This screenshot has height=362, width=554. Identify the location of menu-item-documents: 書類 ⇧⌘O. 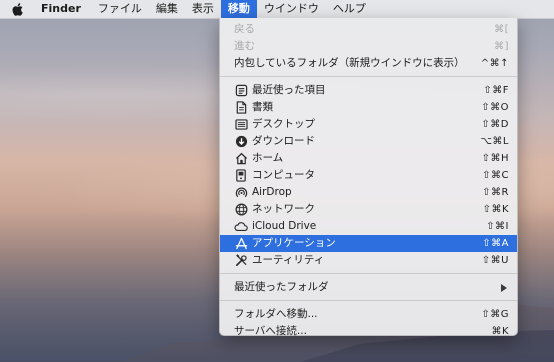
(368, 107).